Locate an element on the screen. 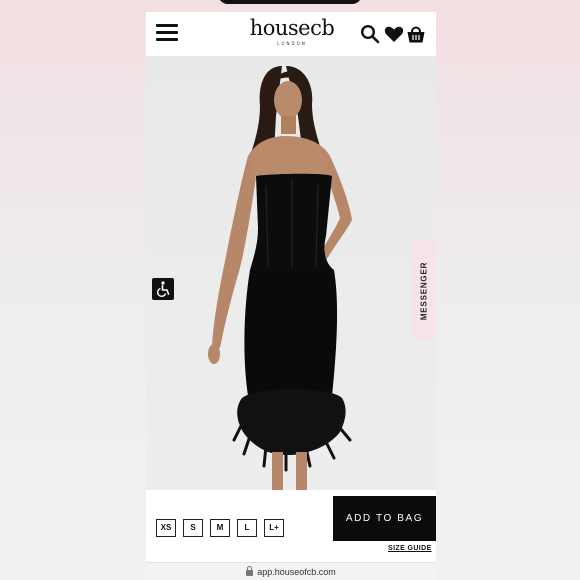  messenger-label: MESSENGER is located at coordinates (424, 291).